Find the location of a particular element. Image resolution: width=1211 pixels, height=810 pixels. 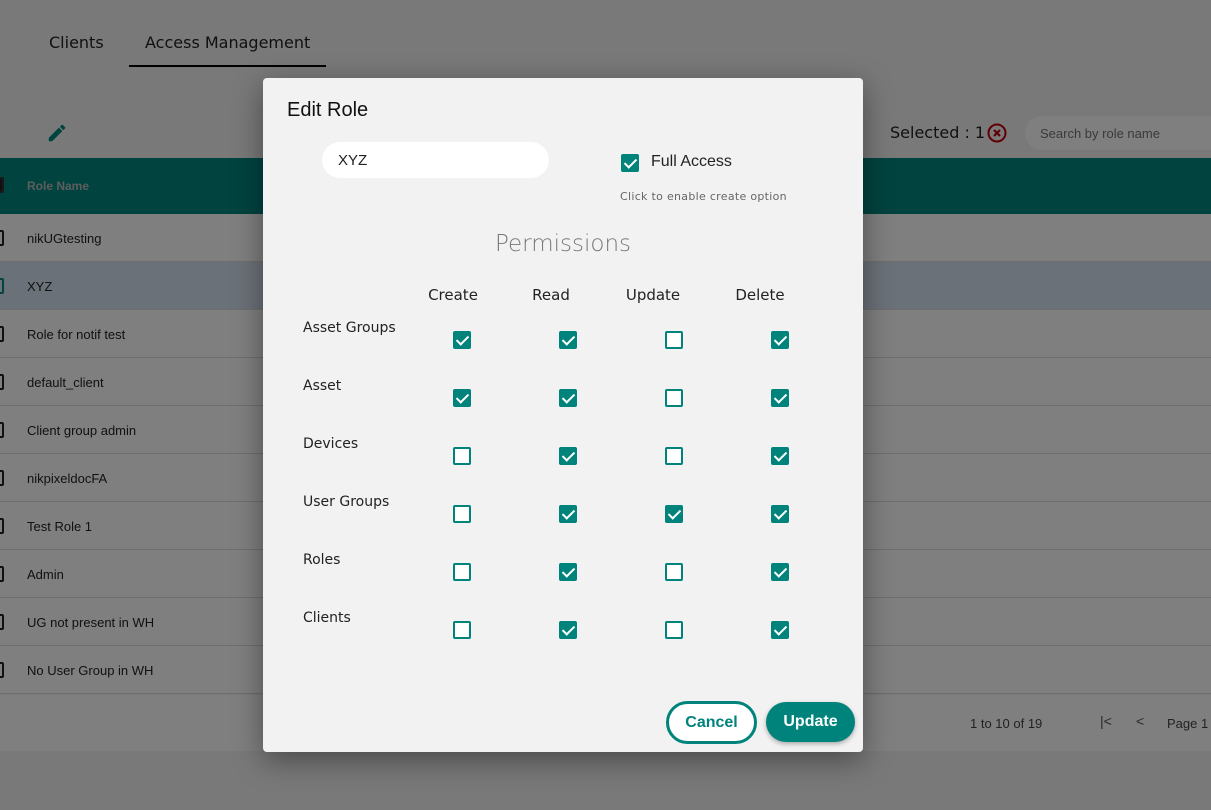

full-access-label: Full Access is located at coordinates (691, 161).